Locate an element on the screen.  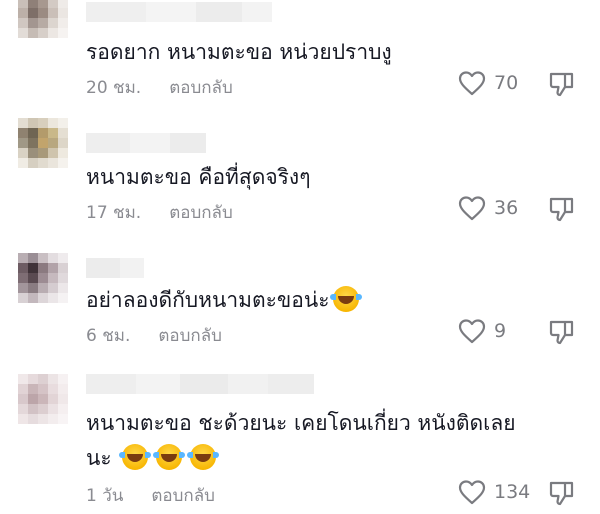
comment-text-body: อย่าลองดีกับหนามตะขอน่ะ is located at coordinates (208, 300).